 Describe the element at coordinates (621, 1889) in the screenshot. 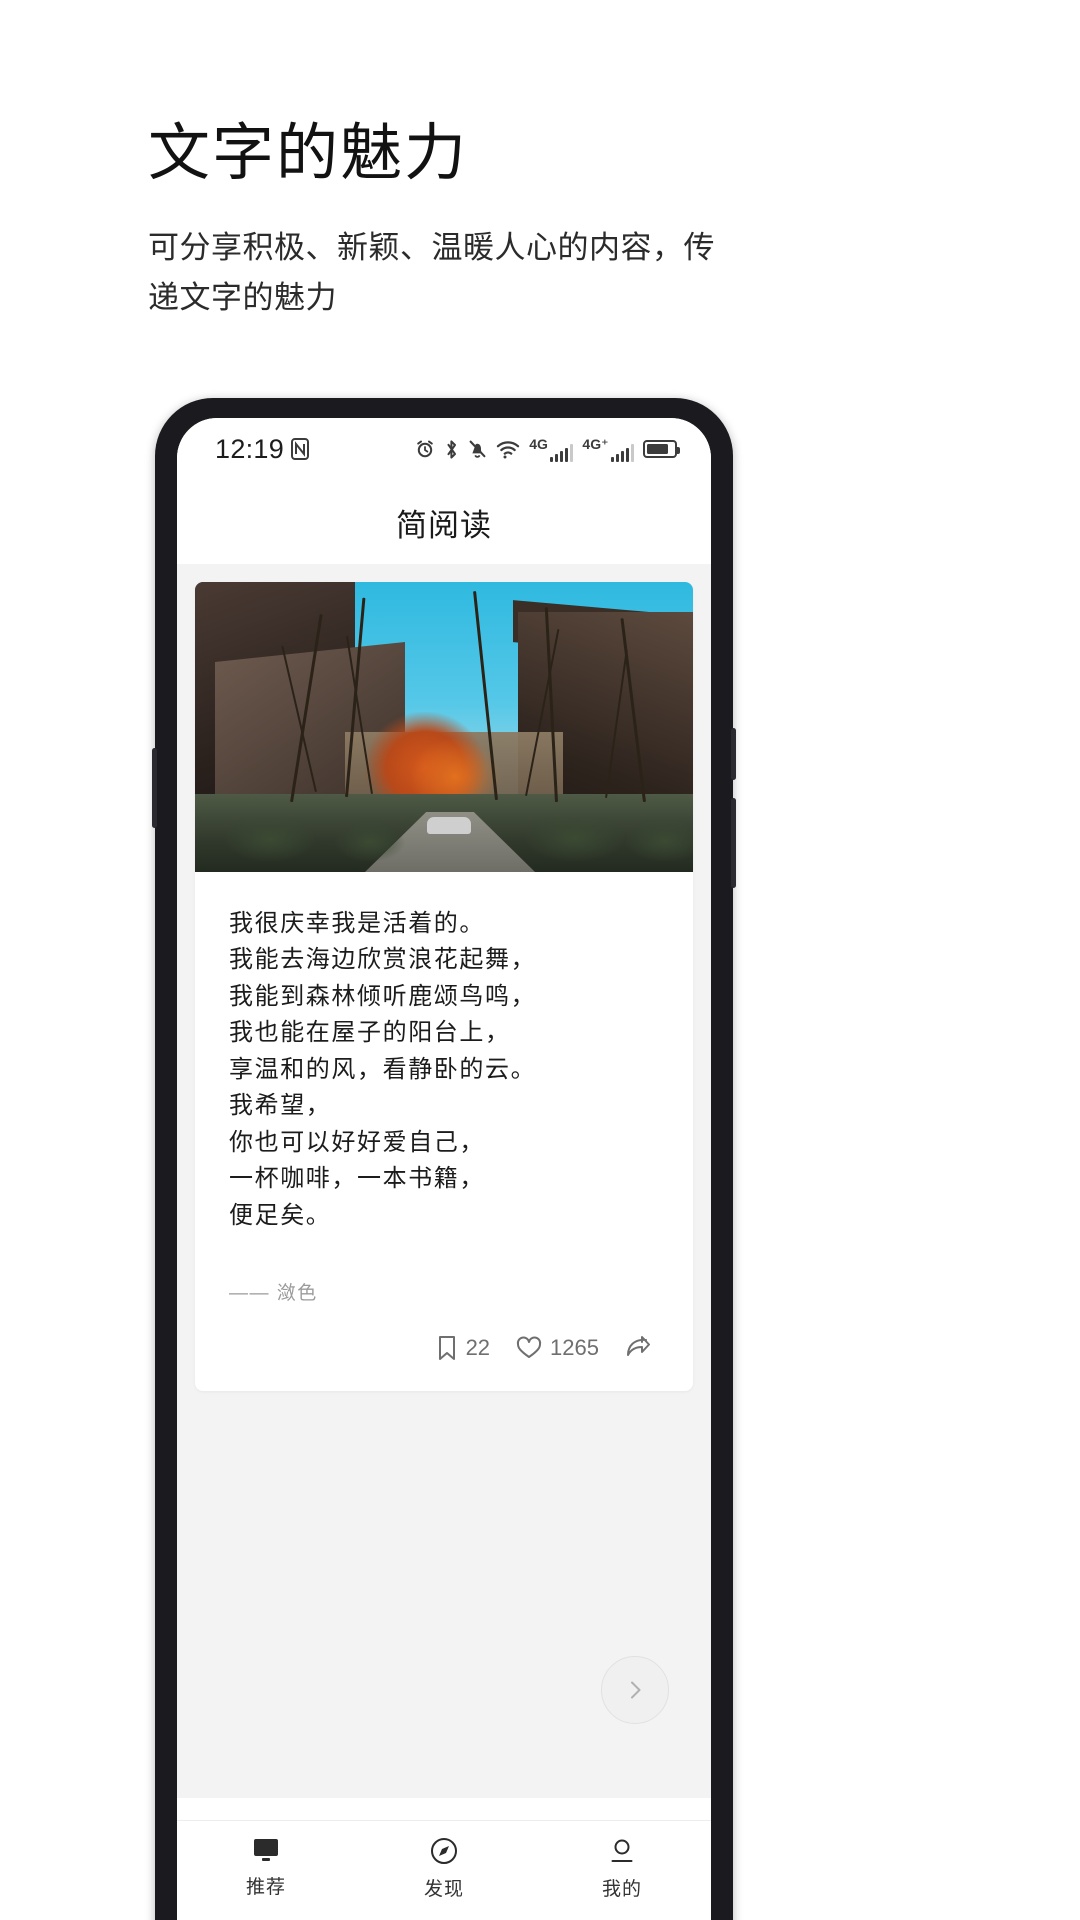

I see `tab-label: 我的` at that location.